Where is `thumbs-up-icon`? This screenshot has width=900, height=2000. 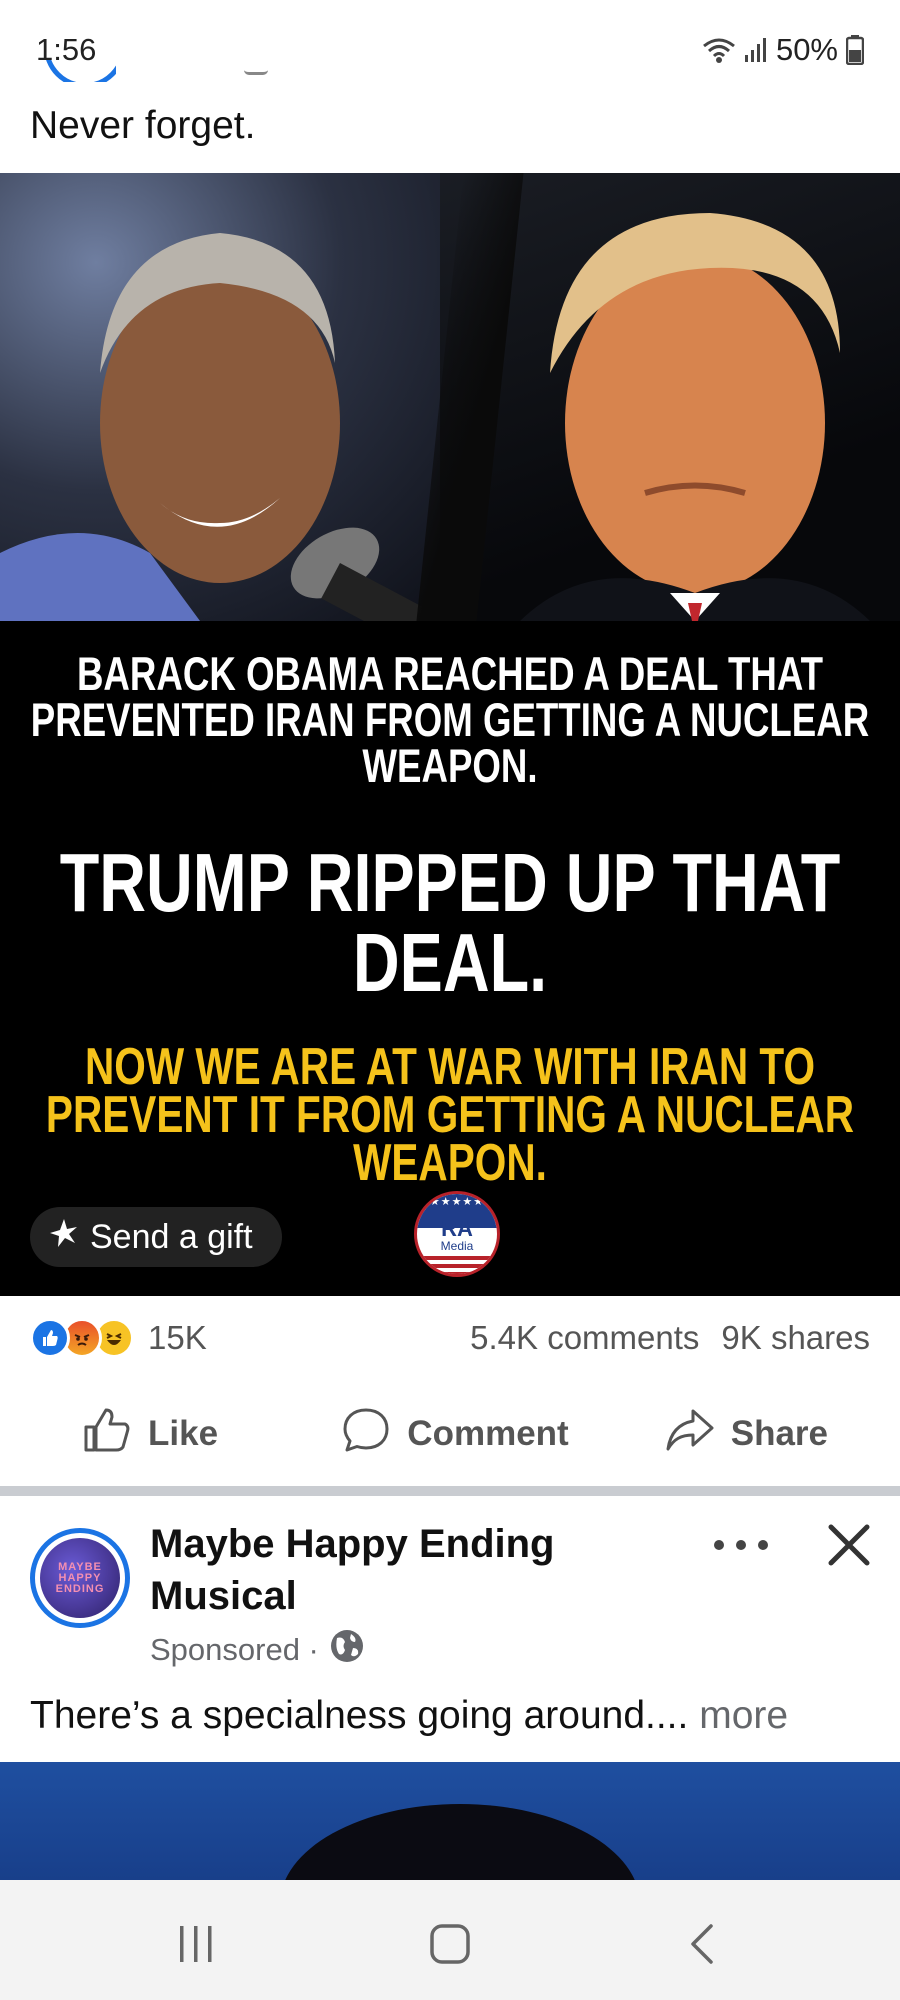
thumbs-up-icon is located at coordinates (107, 1434).